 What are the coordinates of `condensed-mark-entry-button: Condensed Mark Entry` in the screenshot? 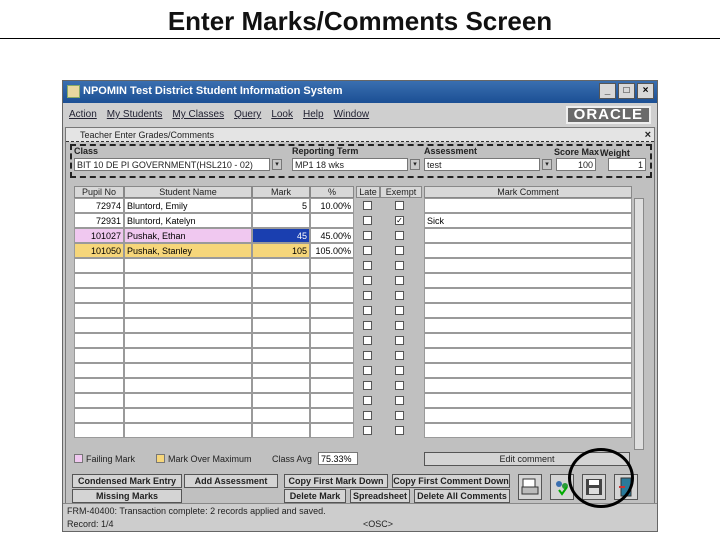 It's located at (127, 481).